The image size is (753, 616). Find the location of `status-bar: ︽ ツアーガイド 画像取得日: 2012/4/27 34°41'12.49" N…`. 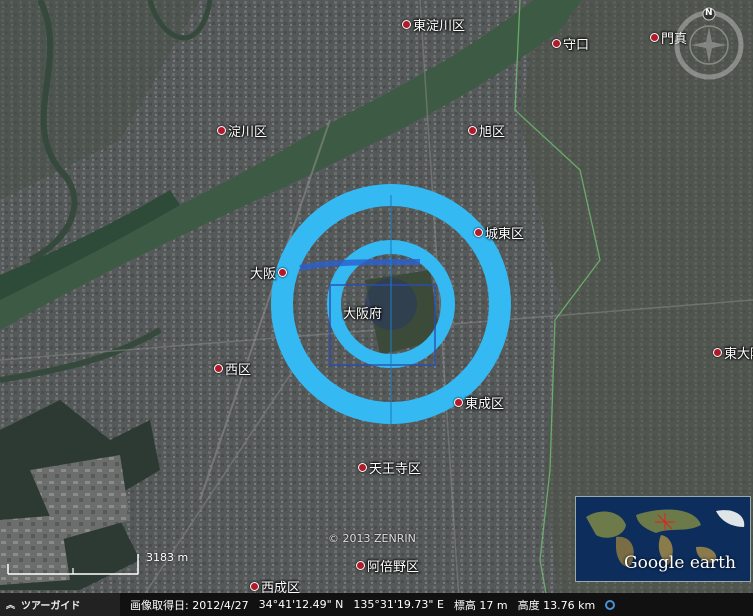

status-bar: ︽ ツアーガイド 画像取得日: 2012/4/27 34°41'12.49" N… is located at coordinates (376, 604).